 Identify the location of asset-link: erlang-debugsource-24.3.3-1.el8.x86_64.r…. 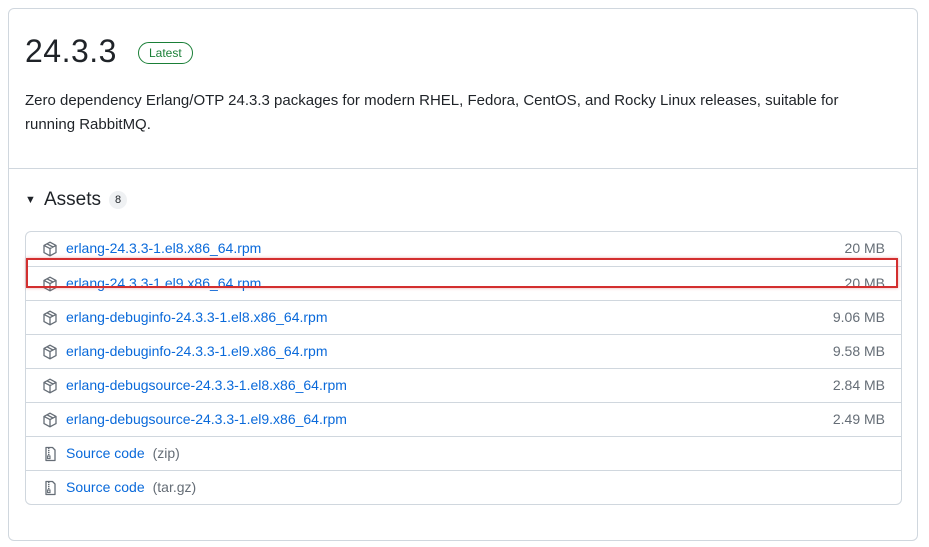
(206, 385).